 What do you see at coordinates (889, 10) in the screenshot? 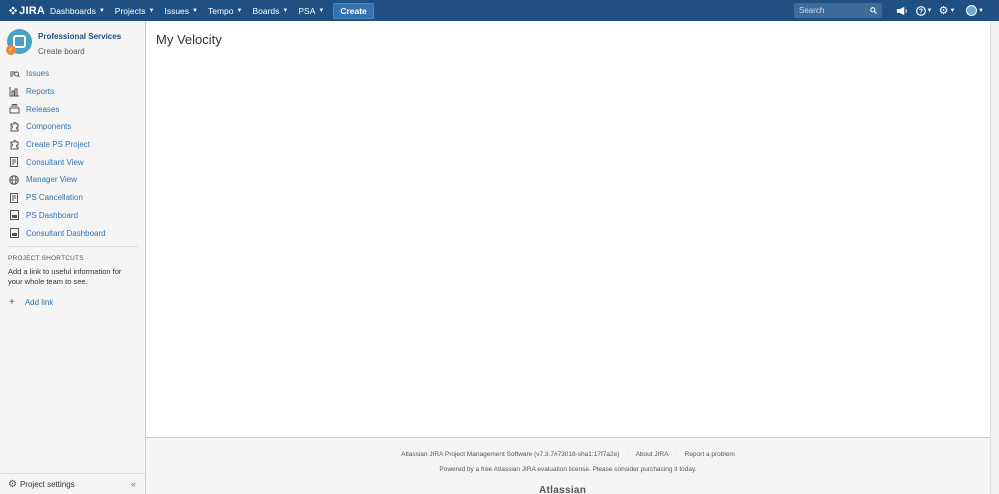
I see `nav-right: Search ? ▼ ⚙ ▼ ▼` at bounding box center [889, 10].